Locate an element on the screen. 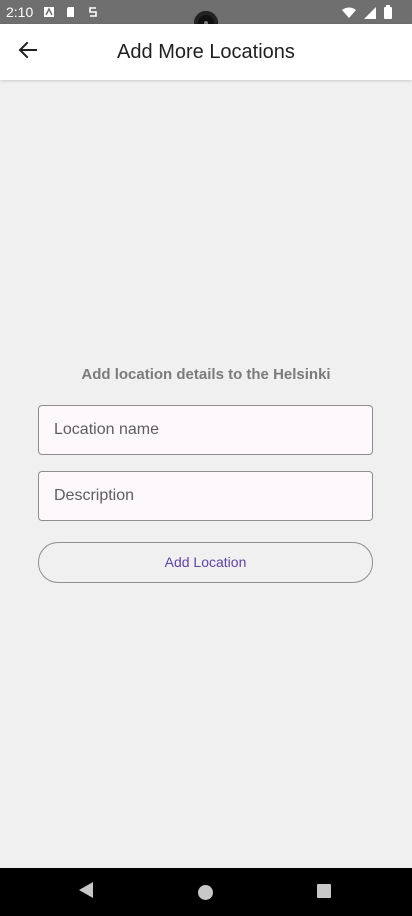  status-icons-left is located at coordinates (71, 12).